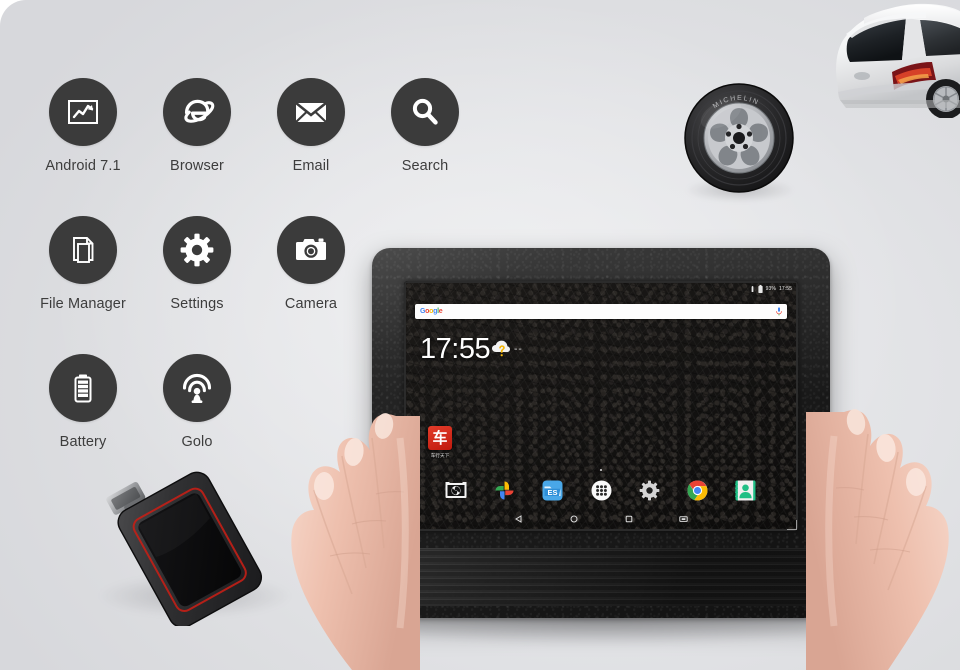  I want to click on nav-back-button, so click(518, 519).